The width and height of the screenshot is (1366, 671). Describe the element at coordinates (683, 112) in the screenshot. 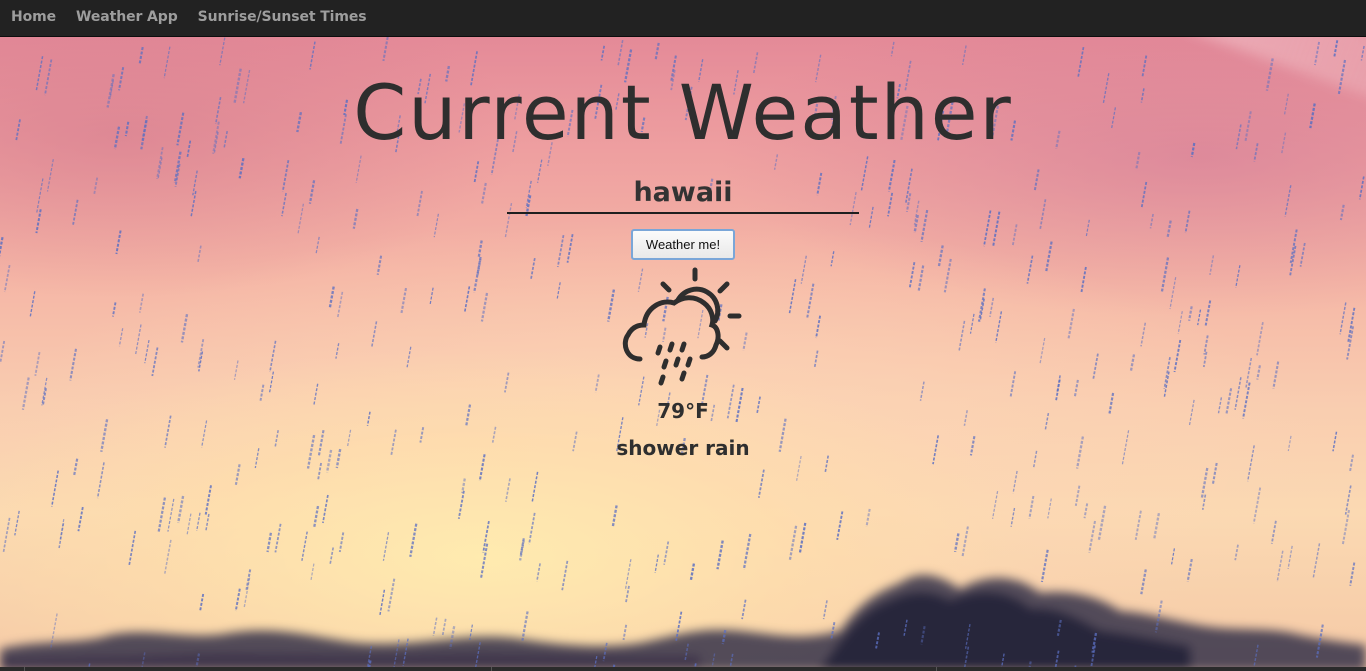

I see `page-title: Current Weather` at that location.